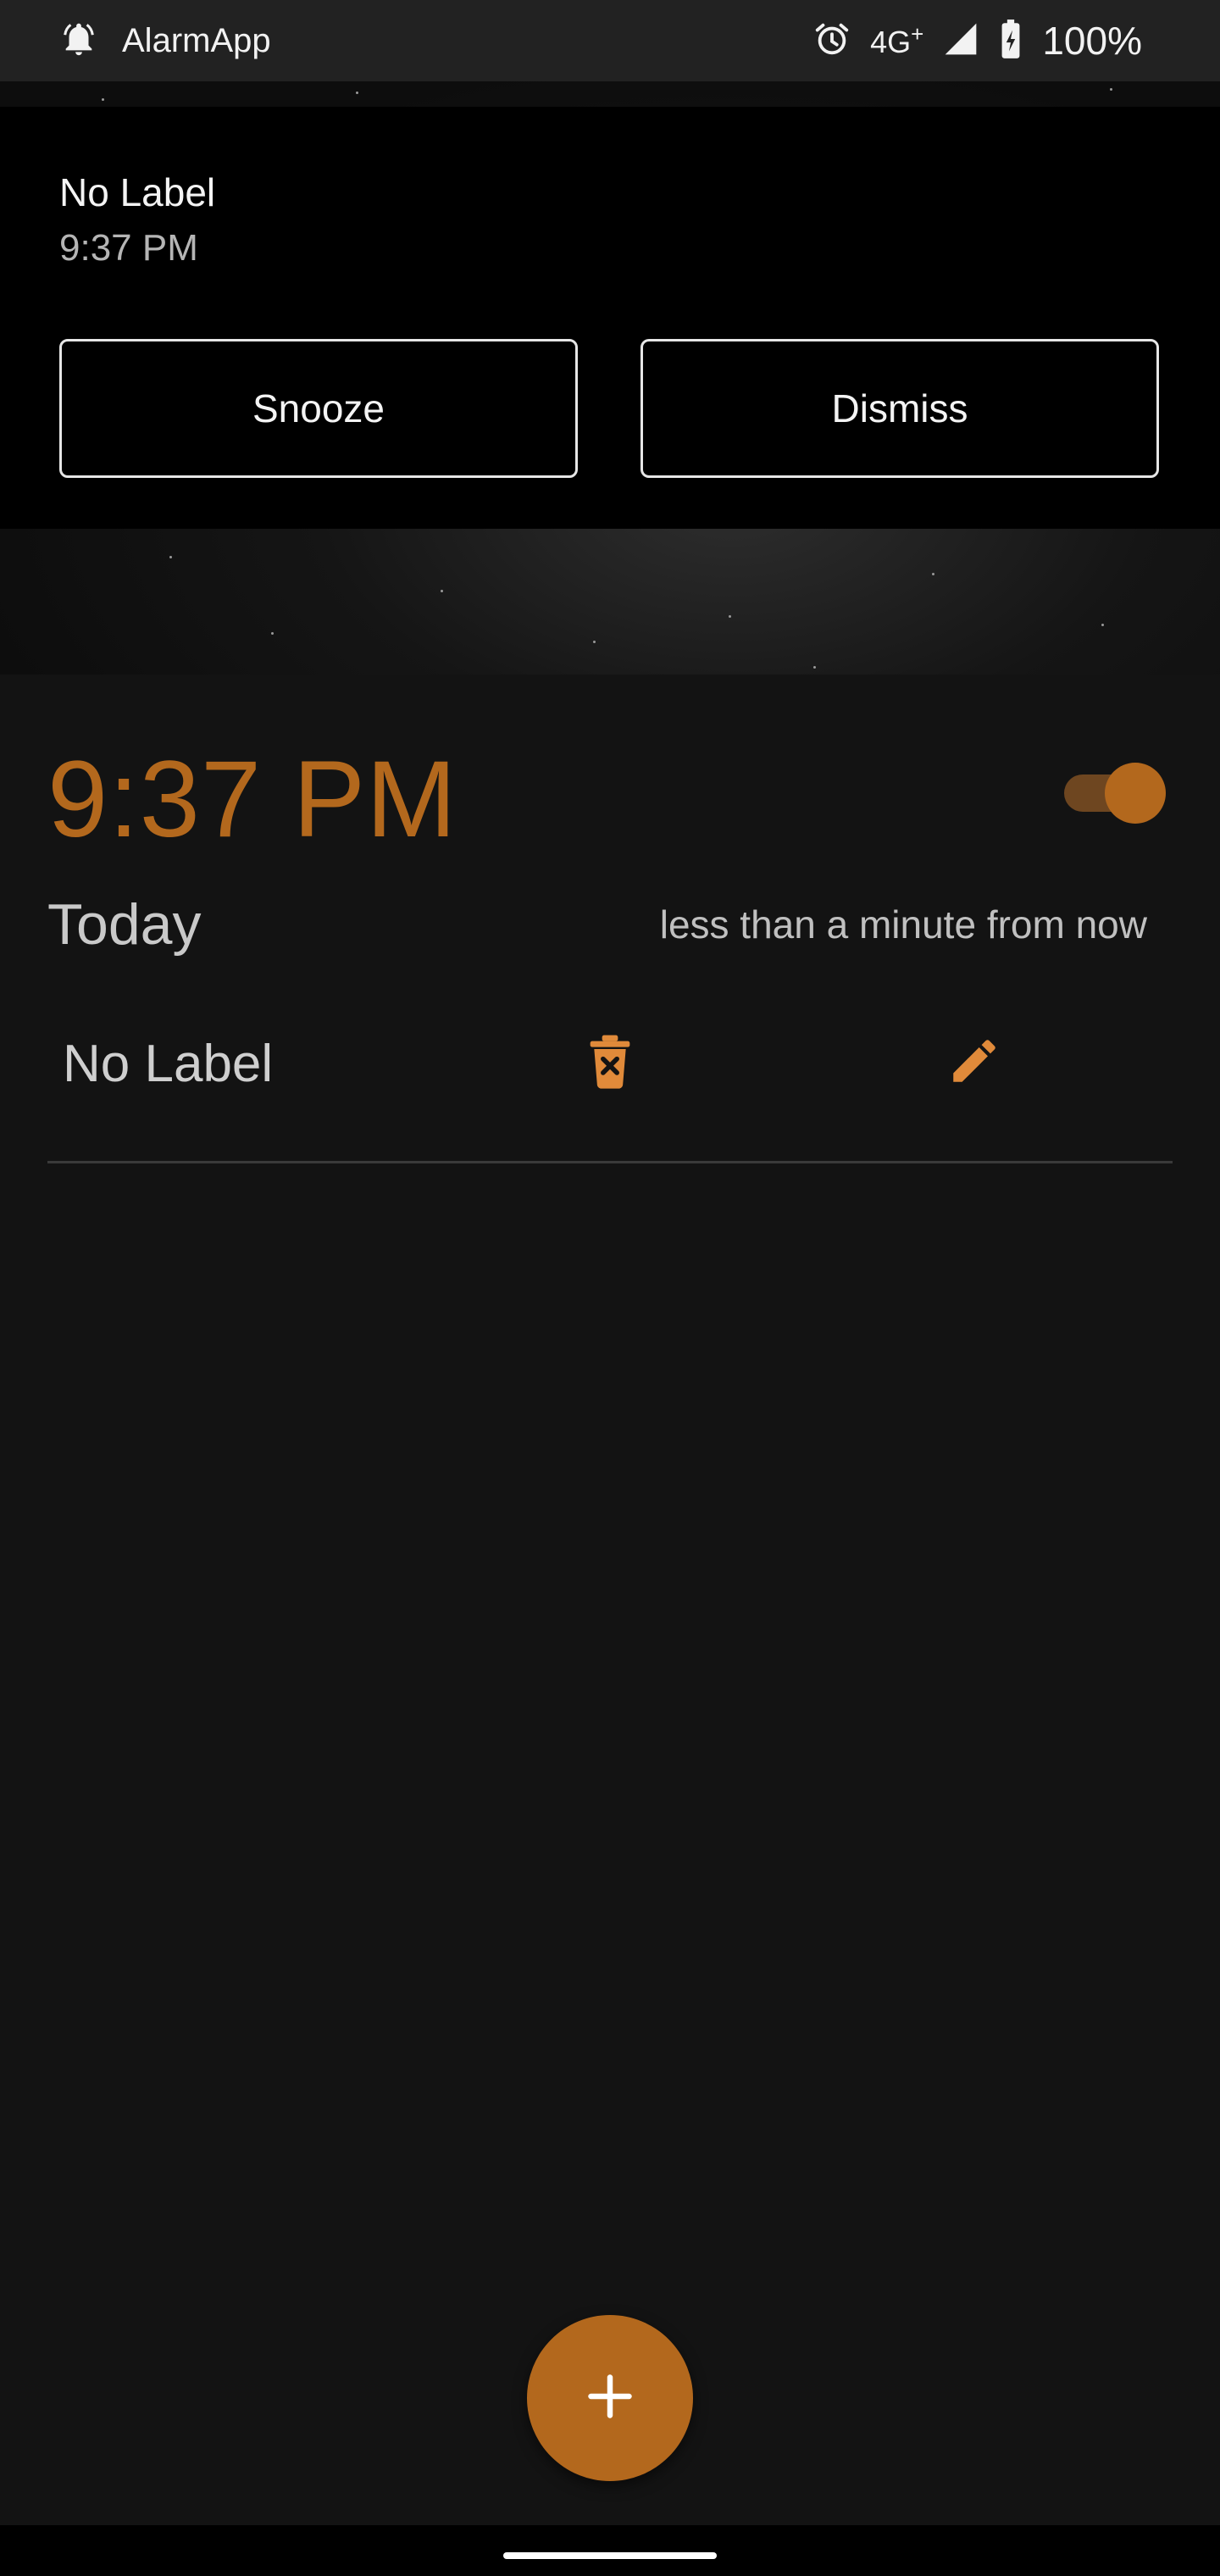 The image size is (1220, 2576). What do you see at coordinates (137, 192) in the screenshot?
I see `notification-title: No Label` at bounding box center [137, 192].